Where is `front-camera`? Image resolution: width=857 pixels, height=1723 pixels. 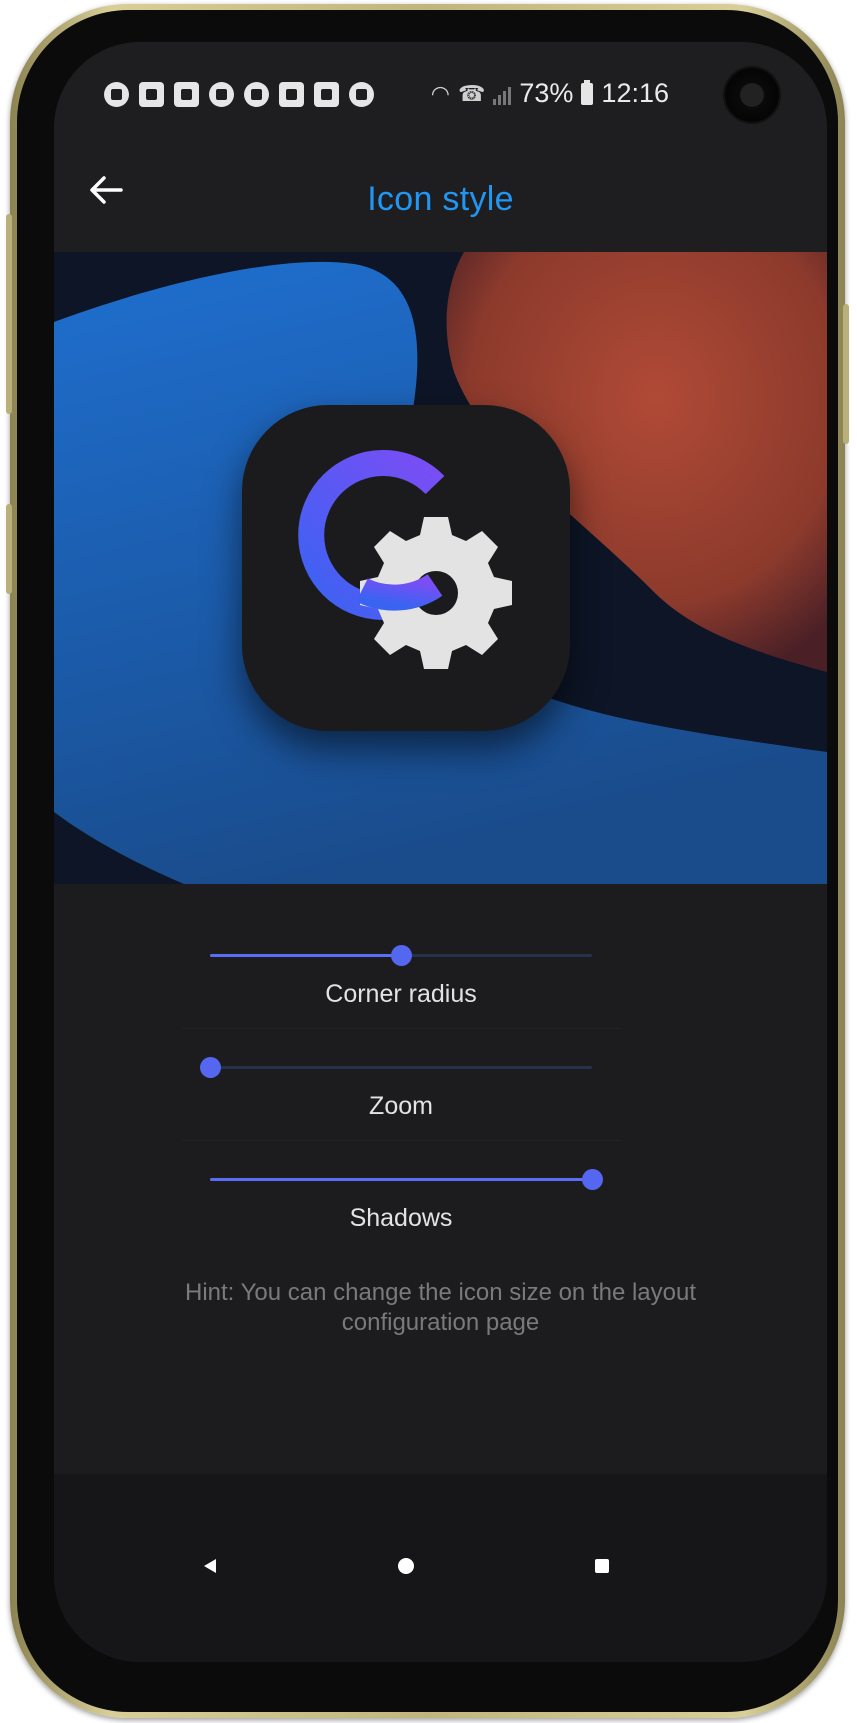
front-camera is located at coordinates (752, 95).